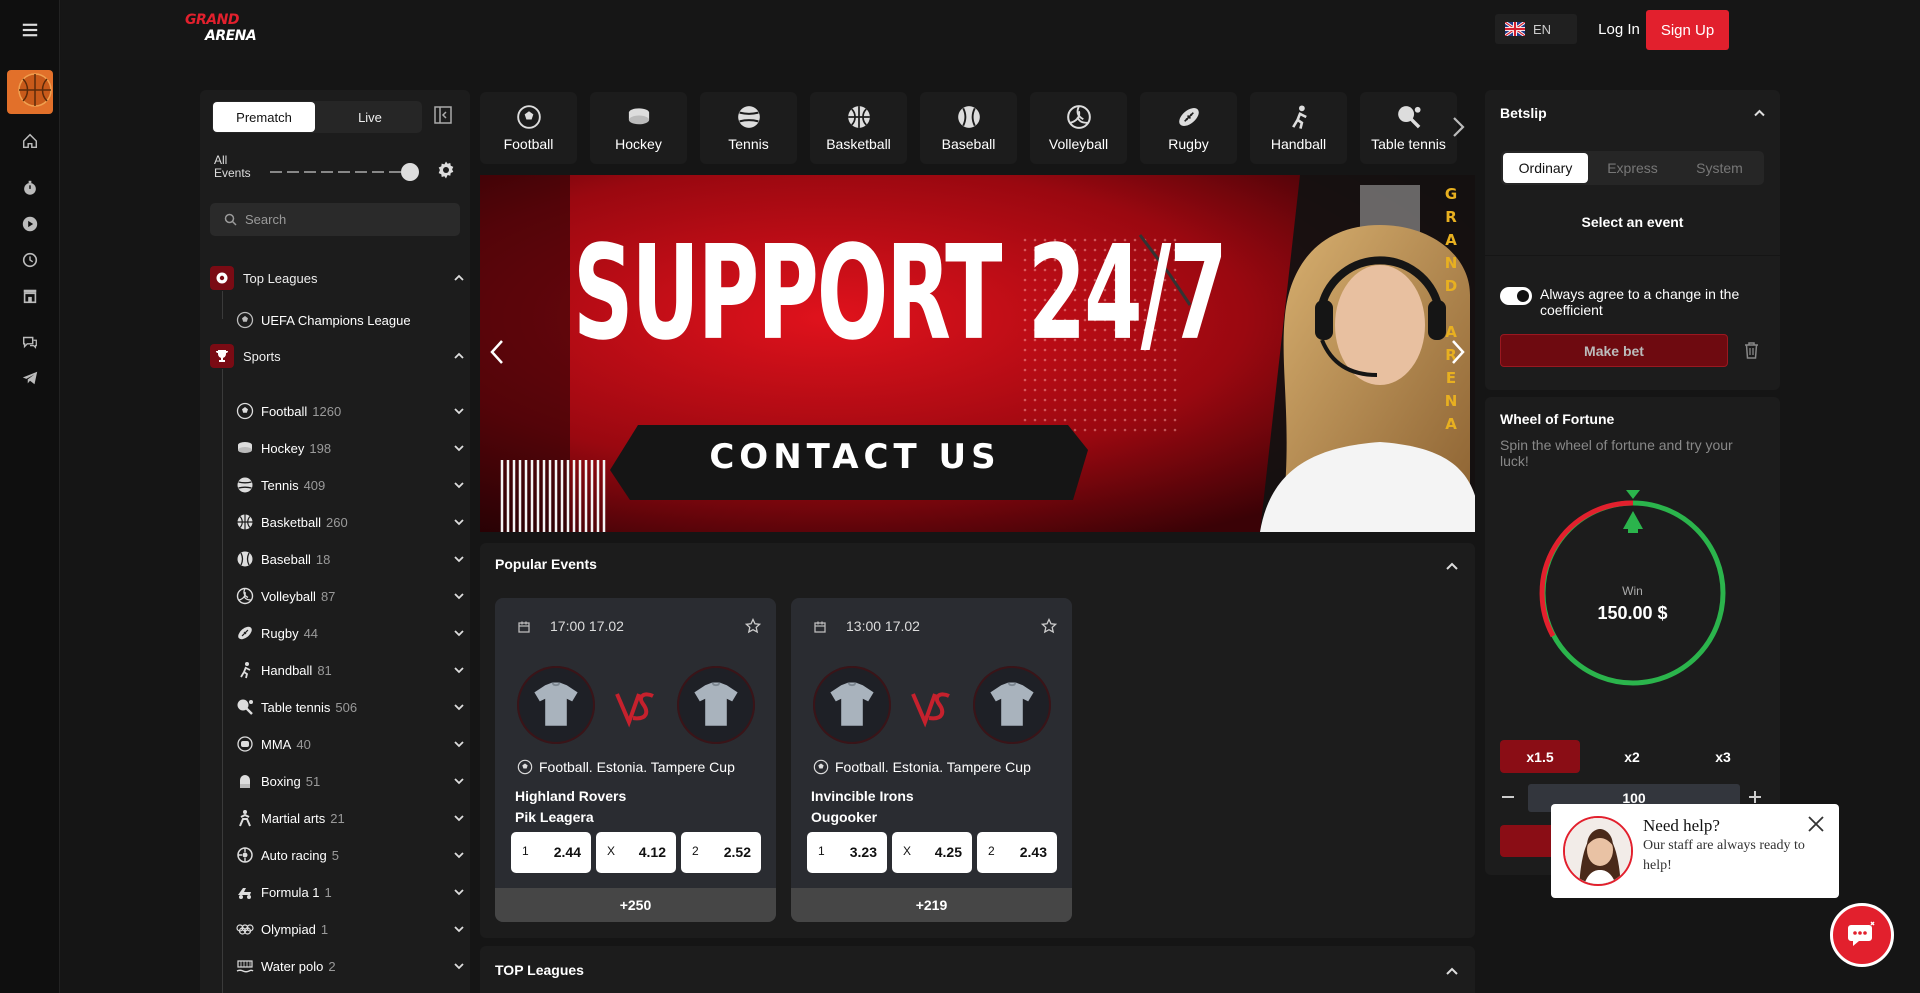 The width and height of the screenshot is (1920, 993). Describe the element at coordinates (1751, 350) in the screenshot. I see `trash-icon` at that location.